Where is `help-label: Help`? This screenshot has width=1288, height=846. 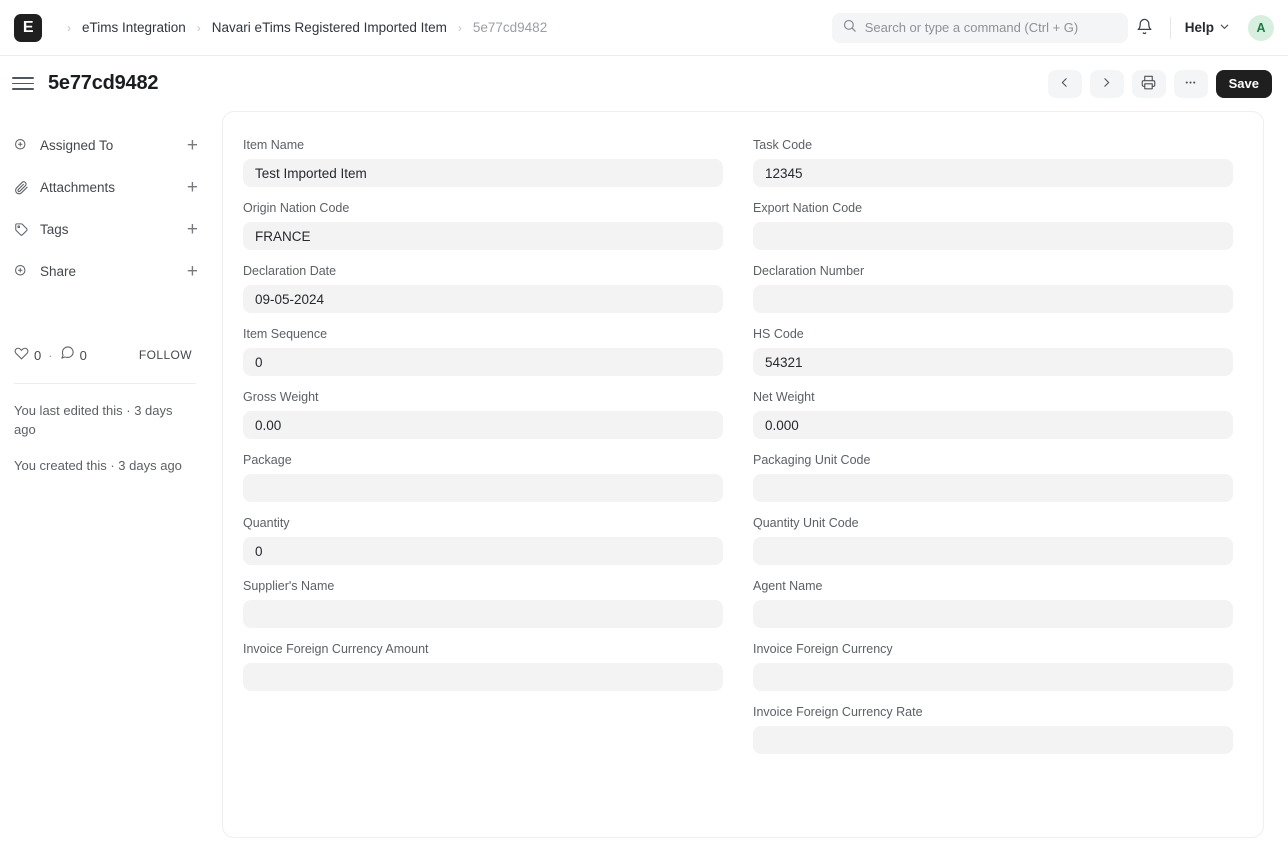
help-label: Help is located at coordinates (1199, 27).